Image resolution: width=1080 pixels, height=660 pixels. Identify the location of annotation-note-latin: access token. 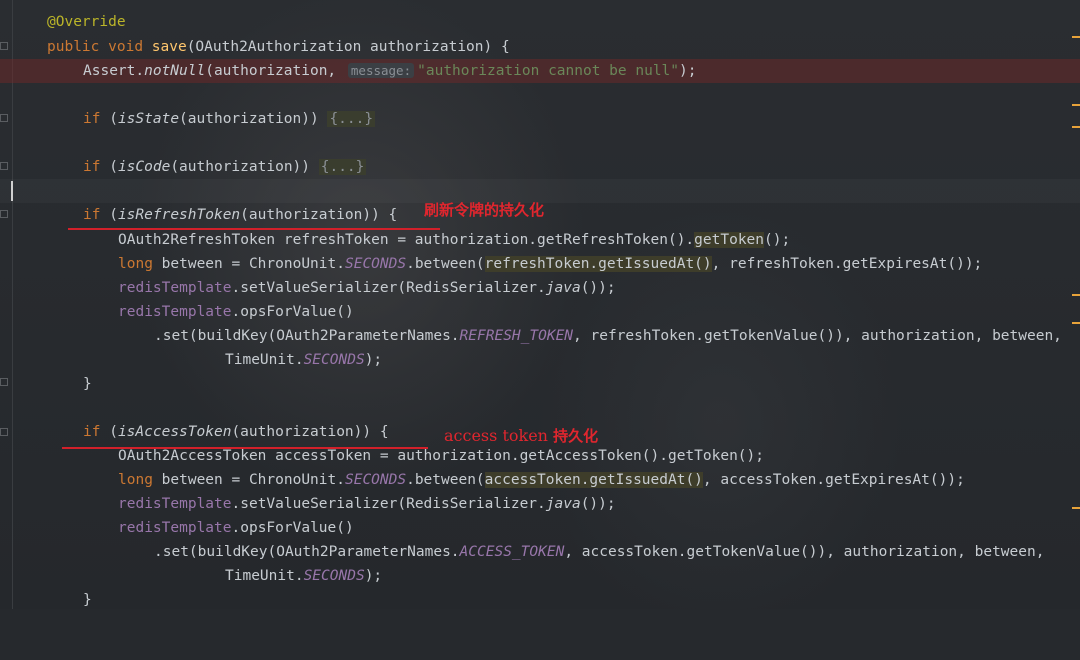
(496, 435).